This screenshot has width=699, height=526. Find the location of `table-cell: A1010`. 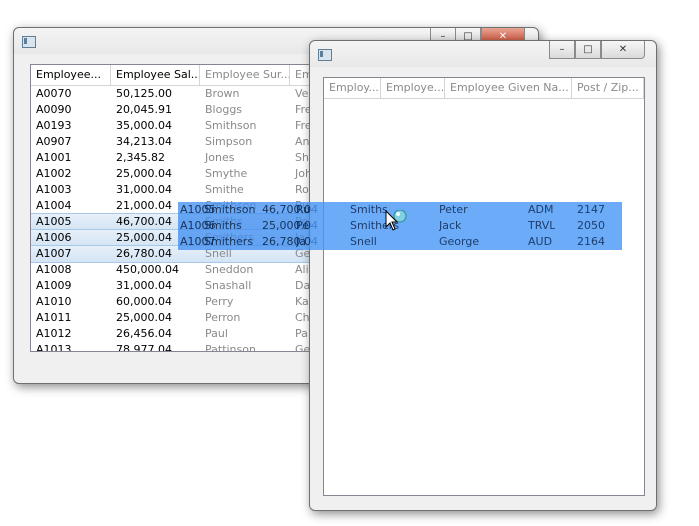

table-cell: A1010 is located at coordinates (54, 301).